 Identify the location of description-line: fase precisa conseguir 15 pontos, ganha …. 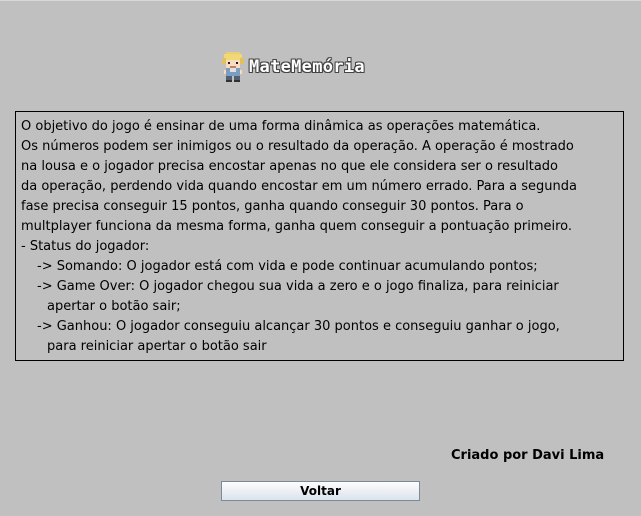
(272, 206).